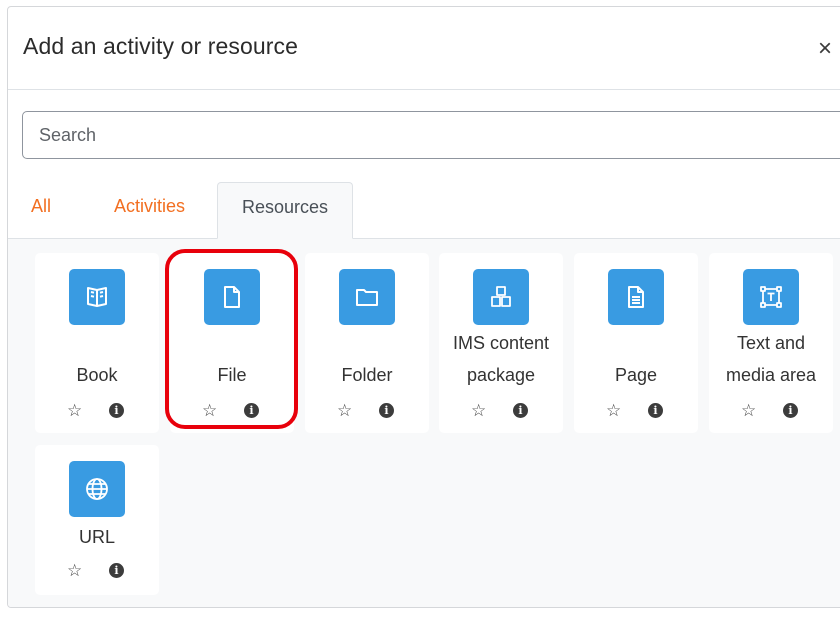 The image size is (840, 626). Describe the element at coordinates (501, 297) in the screenshot. I see `package-icon` at that location.